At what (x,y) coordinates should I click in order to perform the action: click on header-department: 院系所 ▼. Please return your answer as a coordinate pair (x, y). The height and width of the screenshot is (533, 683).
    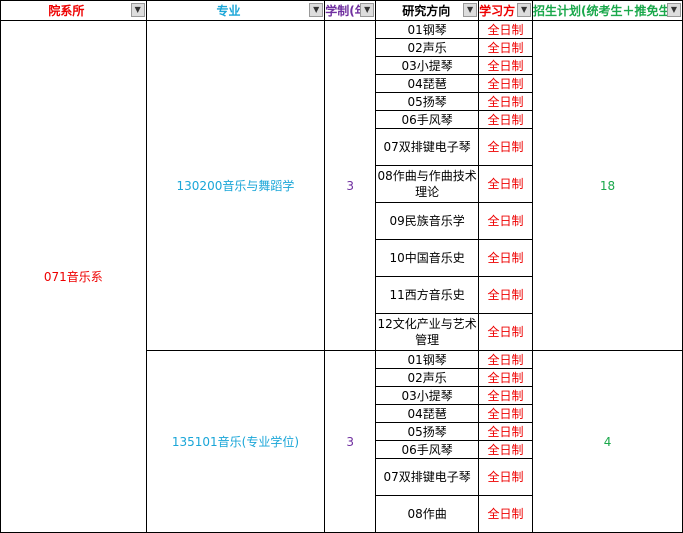
    Looking at the image, I should click on (73, 10).